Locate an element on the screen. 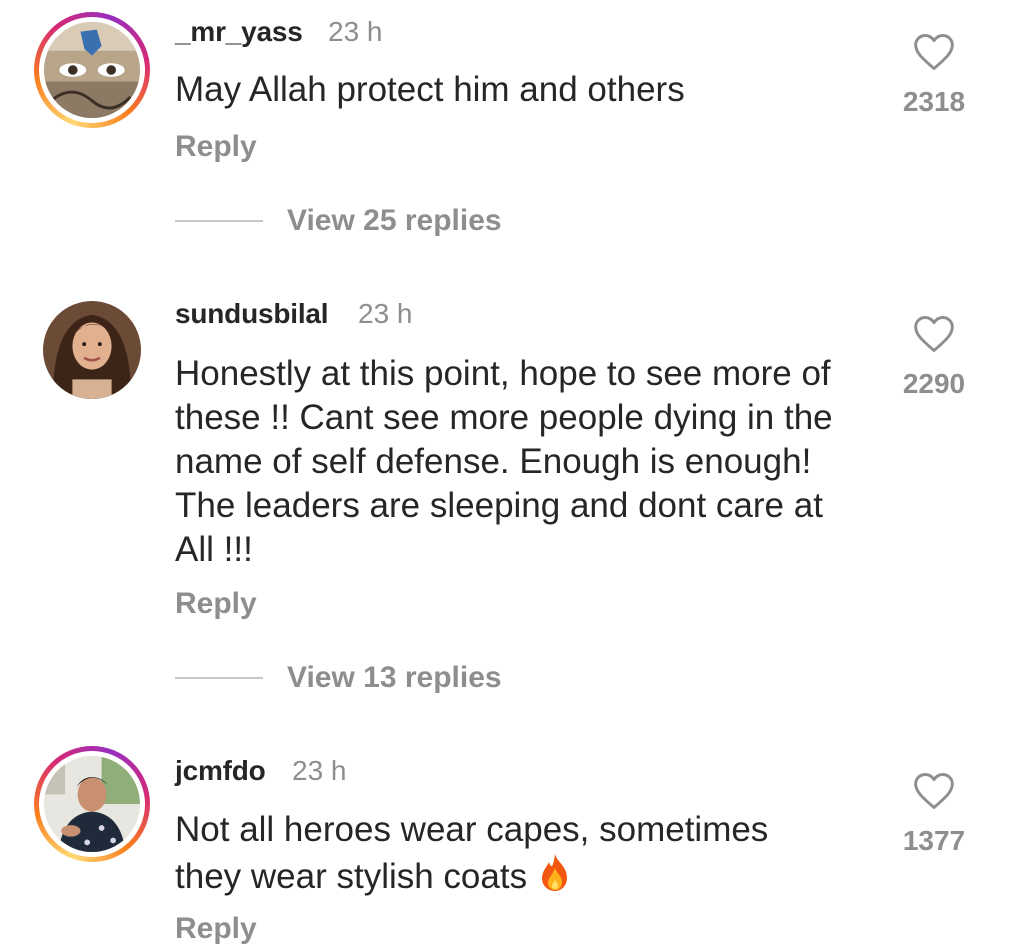 The height and width of the screenshot is (951, 1024). comment-username: jcmfdo is located at coordinates (220, 771).